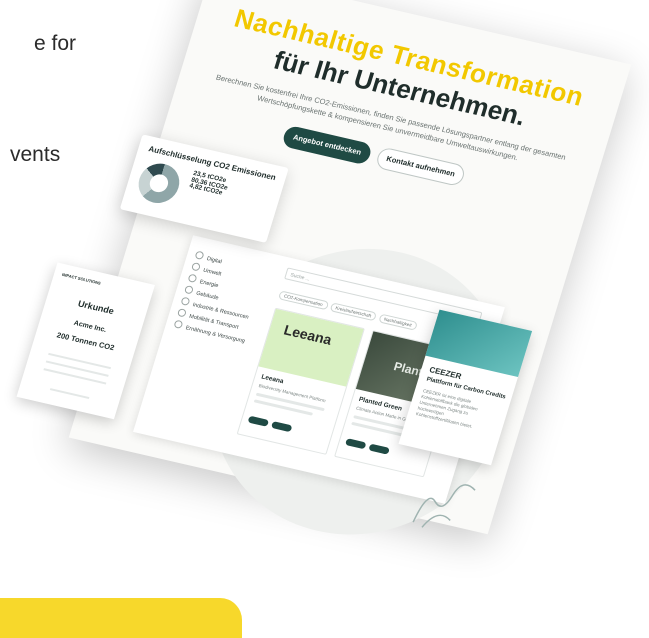 This screenshot has height=638, width=649. Describe the element at coordinates (81, 278) in the screenshot. I see `certificate-badge: IMPACT SOLUTIONS` at that location.